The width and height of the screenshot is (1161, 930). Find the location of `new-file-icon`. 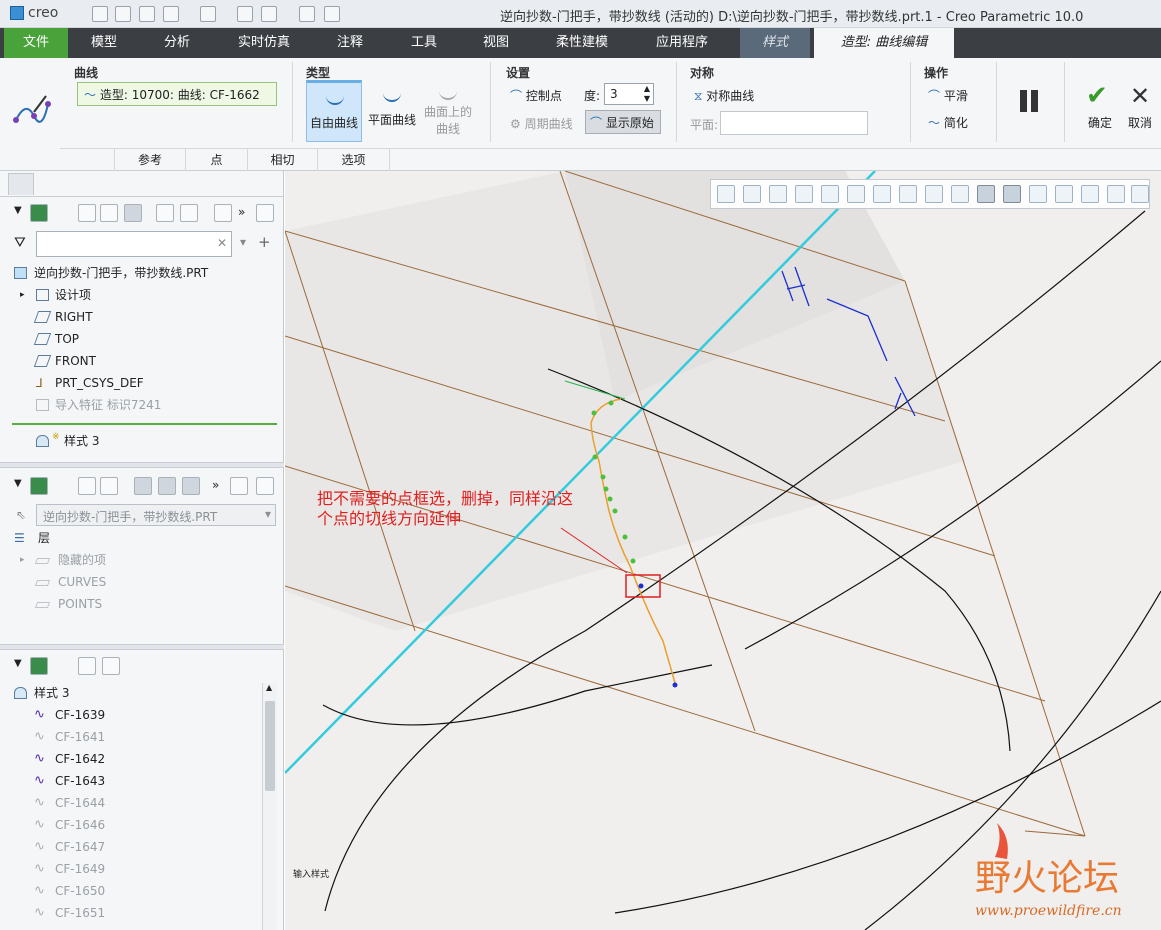

new-file-icon is located at coordinates (100, 14).